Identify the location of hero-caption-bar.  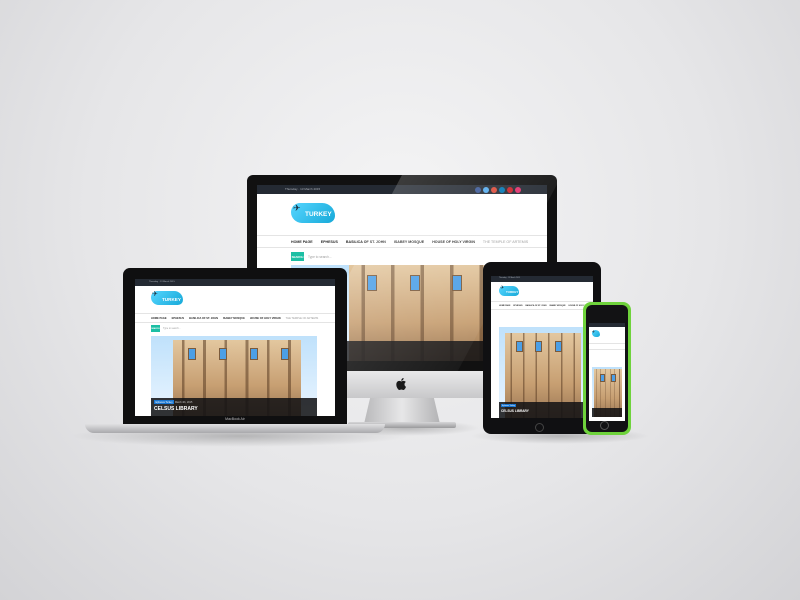
(607, 412).